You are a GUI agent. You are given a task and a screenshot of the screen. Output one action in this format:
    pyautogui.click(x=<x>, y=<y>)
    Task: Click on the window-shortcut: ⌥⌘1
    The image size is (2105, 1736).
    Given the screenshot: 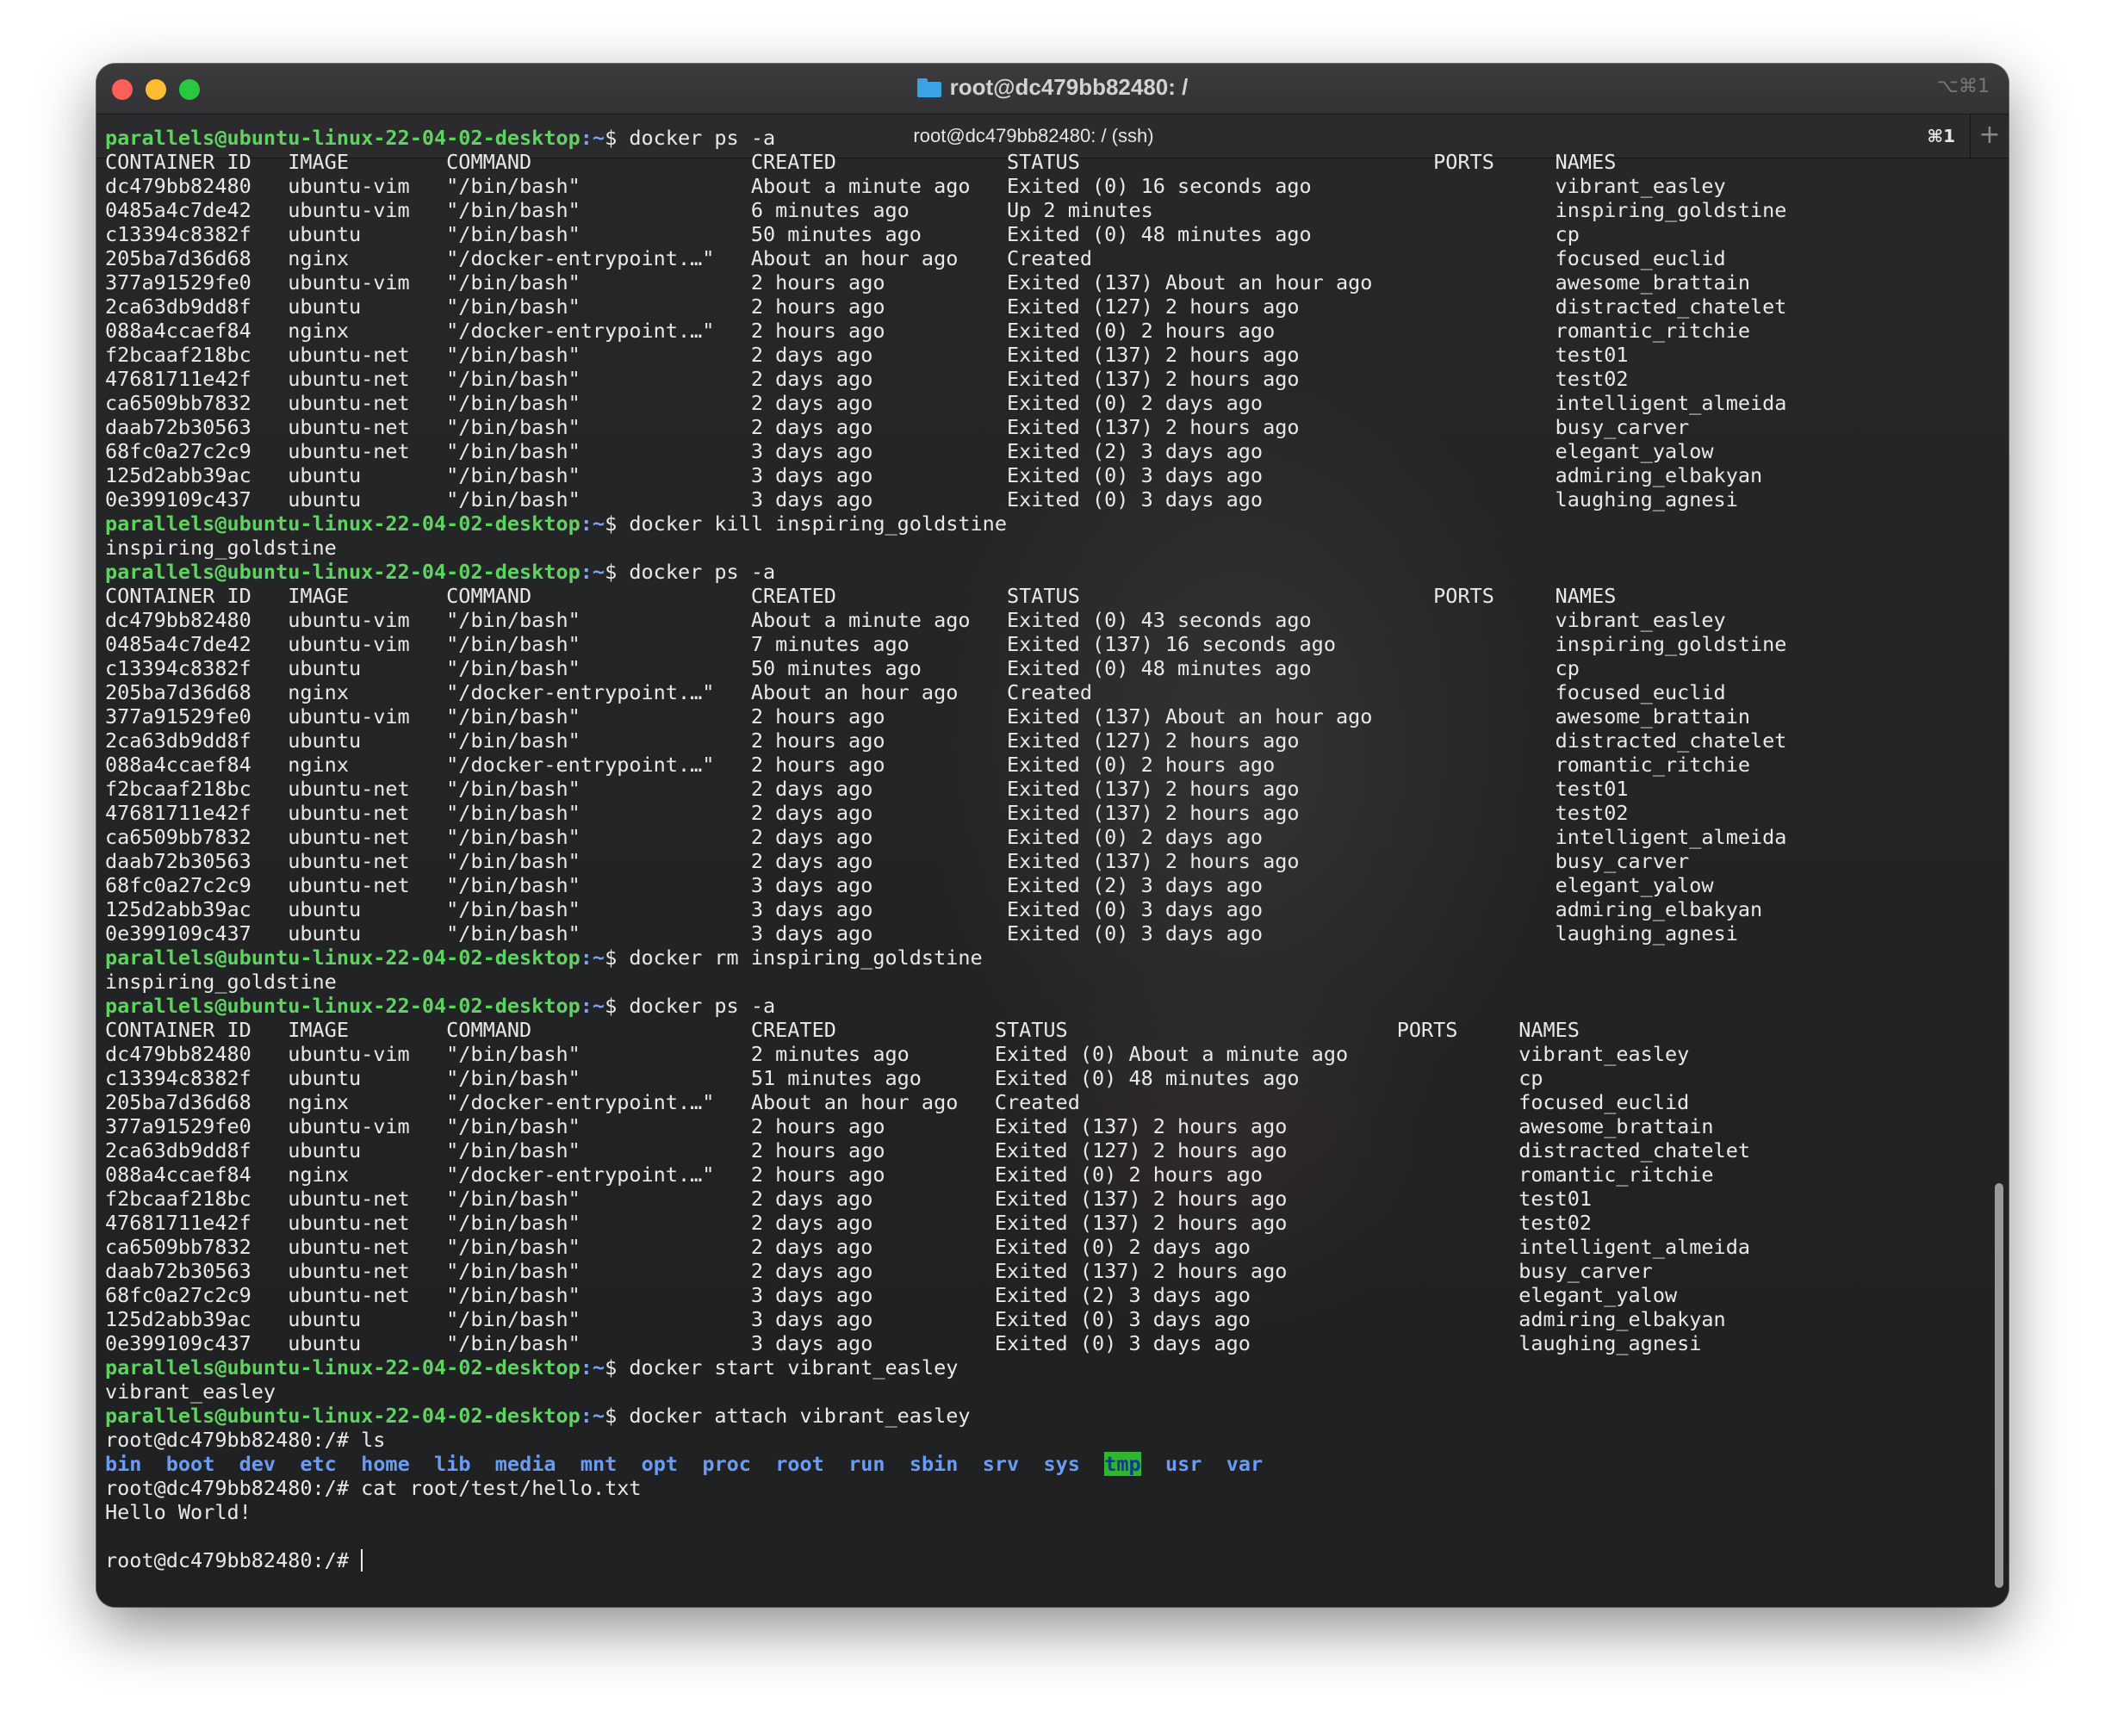 What is the action you would take?
    pyautogui.click(x=1963, y=86)
    